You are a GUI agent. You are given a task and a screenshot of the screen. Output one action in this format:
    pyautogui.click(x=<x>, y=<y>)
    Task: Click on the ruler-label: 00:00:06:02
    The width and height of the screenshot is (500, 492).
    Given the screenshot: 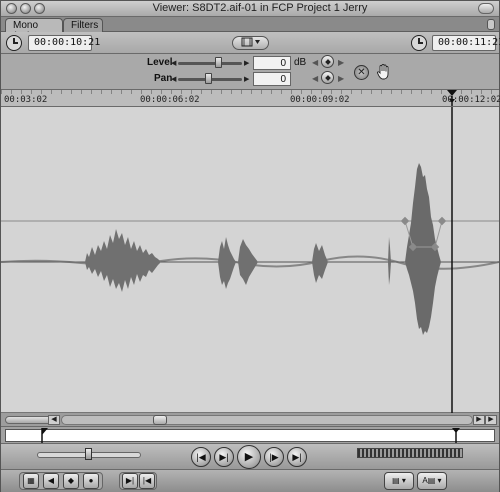 What is the action you would take?
    pyautogui.click(x=170, y=100)
    